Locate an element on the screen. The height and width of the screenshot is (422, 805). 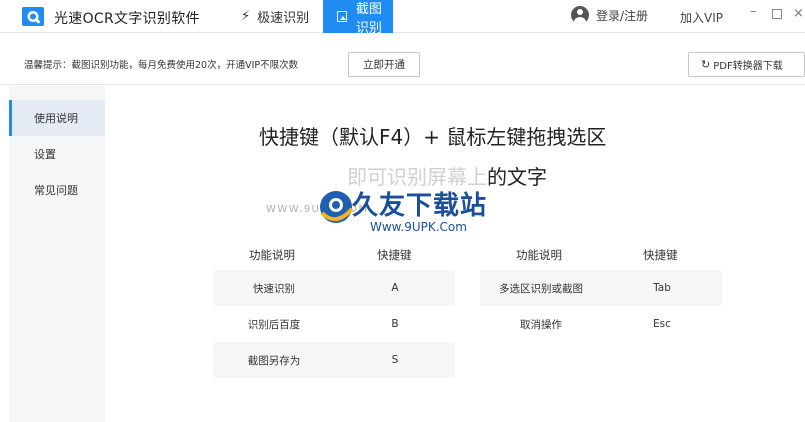
pdf-converter-download-button: ↻ PDF转换器下载 is located at coordinates (746, 64).